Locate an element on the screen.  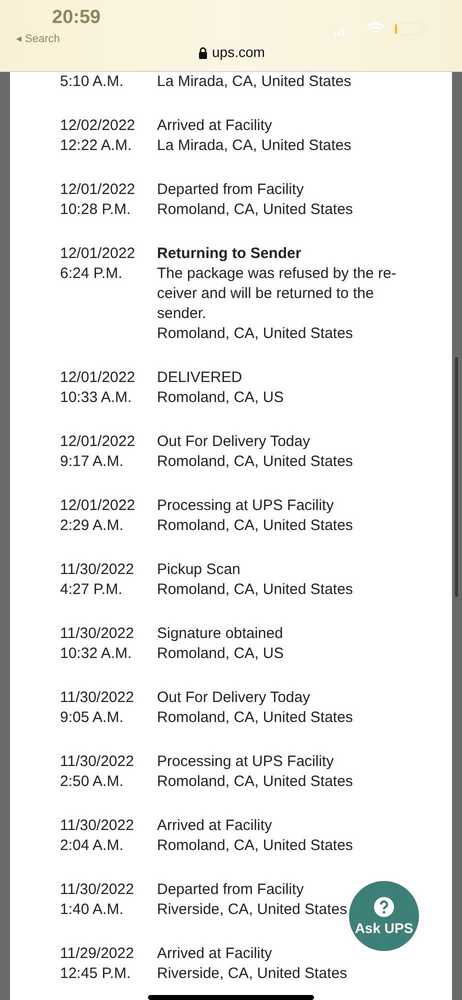
event-time: 1:40 A.M. is located at coordinates (92, 910).